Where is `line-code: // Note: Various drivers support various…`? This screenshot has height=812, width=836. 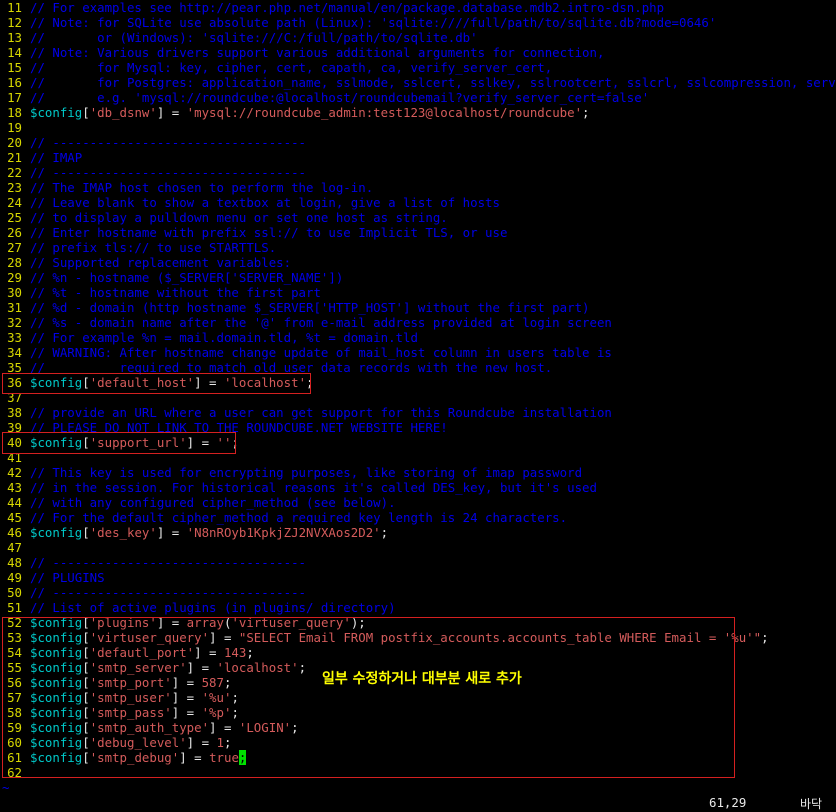 line-code: // Note: Various drivers support various… is located at coordinates (317, 52).